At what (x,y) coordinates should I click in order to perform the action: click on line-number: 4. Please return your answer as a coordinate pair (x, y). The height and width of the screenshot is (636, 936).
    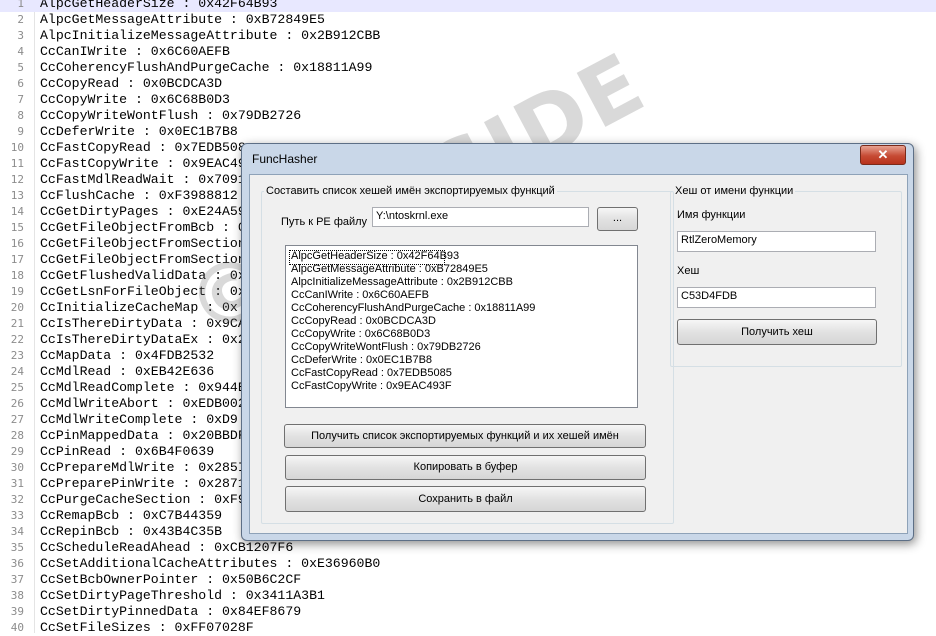
    Looking at the image, I should click on (20, 51).